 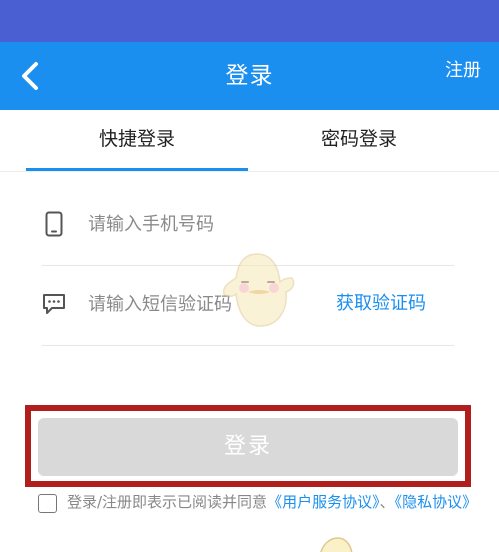 What do you see at coordinates (359, 141) in the screenshot?
I see `tab-password-login: 密码登录` at bounding box center [359, 141].